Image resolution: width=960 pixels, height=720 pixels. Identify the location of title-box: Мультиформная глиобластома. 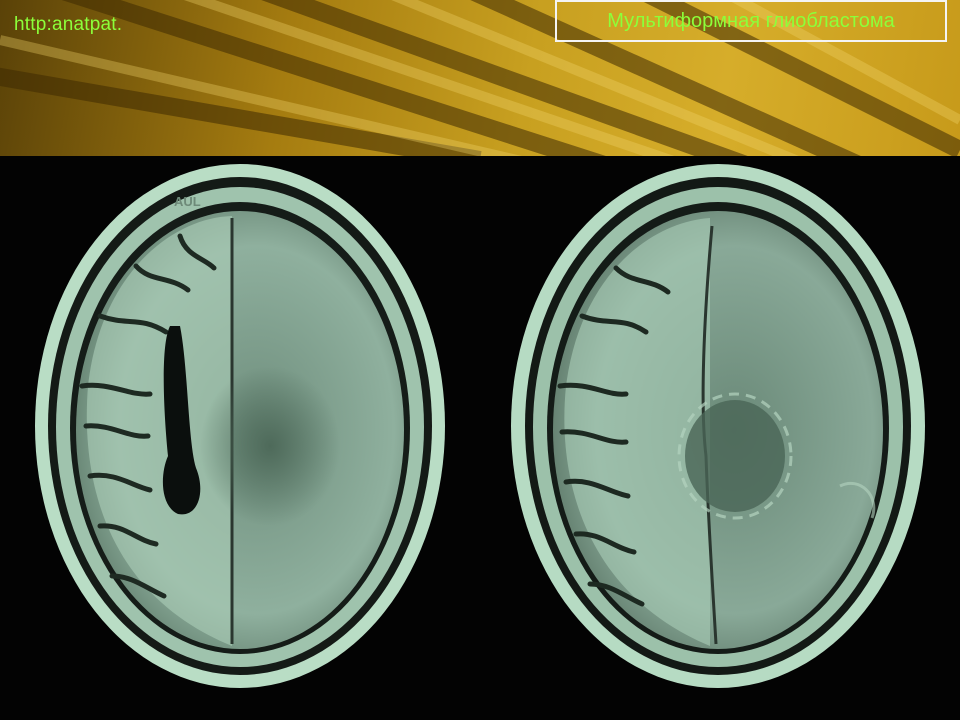
(751, 21).